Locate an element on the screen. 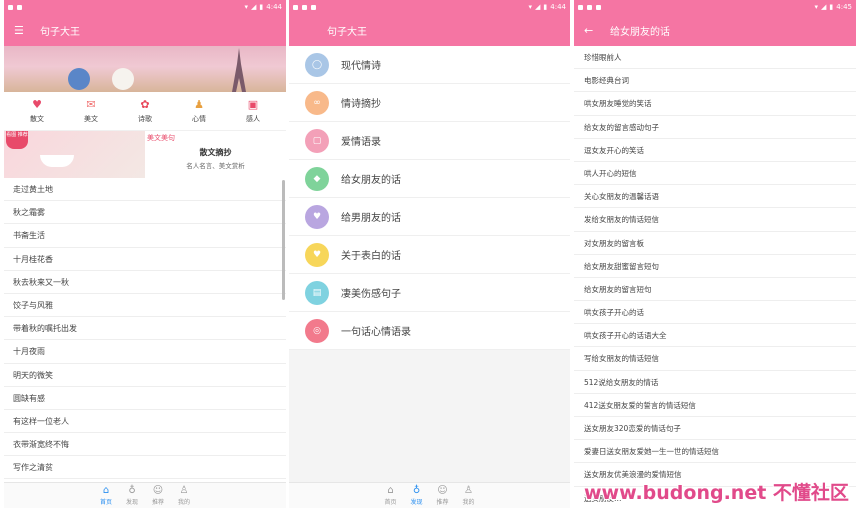  list-item: 哄女孩子开心的话语大全 is located at coordinates (715, 336).